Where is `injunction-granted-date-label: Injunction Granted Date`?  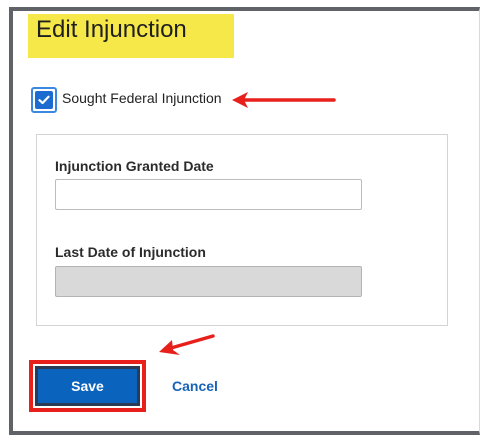
injunction-granted-date-label: Injunction Granted Date is located at coordinates (134, 166).